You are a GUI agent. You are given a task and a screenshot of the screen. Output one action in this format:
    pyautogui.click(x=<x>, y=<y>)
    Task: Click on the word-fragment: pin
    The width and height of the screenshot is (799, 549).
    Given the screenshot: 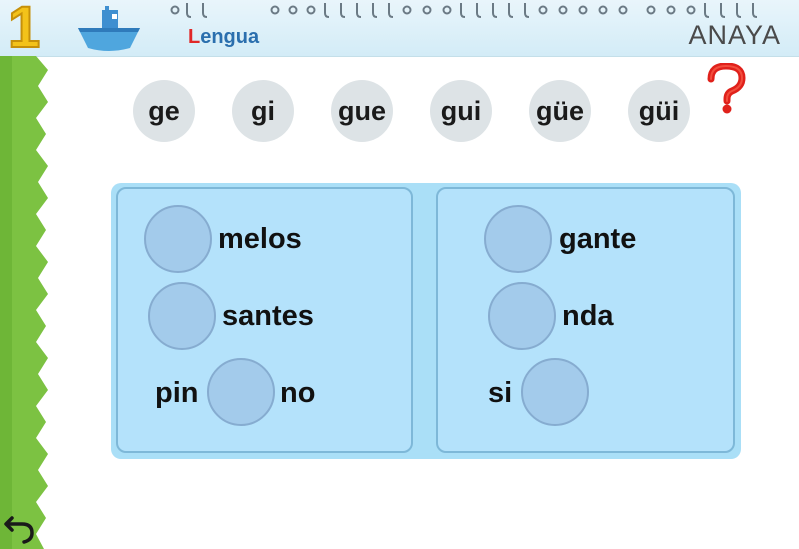 What is the action you would take?
    pyautogui.click(x=177, y=393)
    